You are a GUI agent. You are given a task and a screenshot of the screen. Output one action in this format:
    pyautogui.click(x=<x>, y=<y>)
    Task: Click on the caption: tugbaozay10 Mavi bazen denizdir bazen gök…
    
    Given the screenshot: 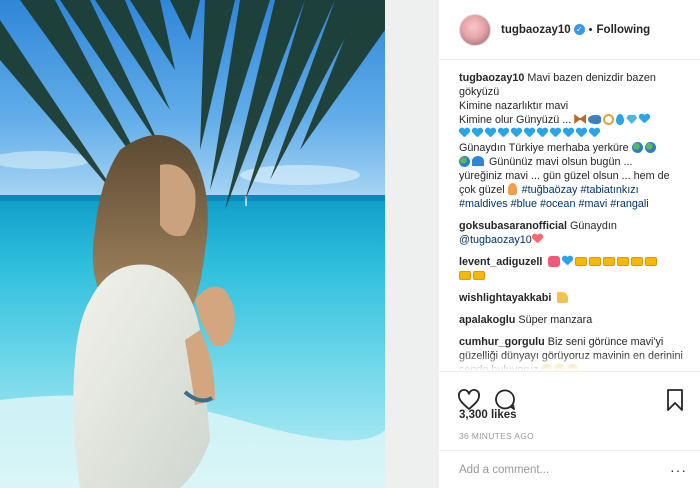 What is the action you would take?
    pyautogui.click(x=572, y=141)
    